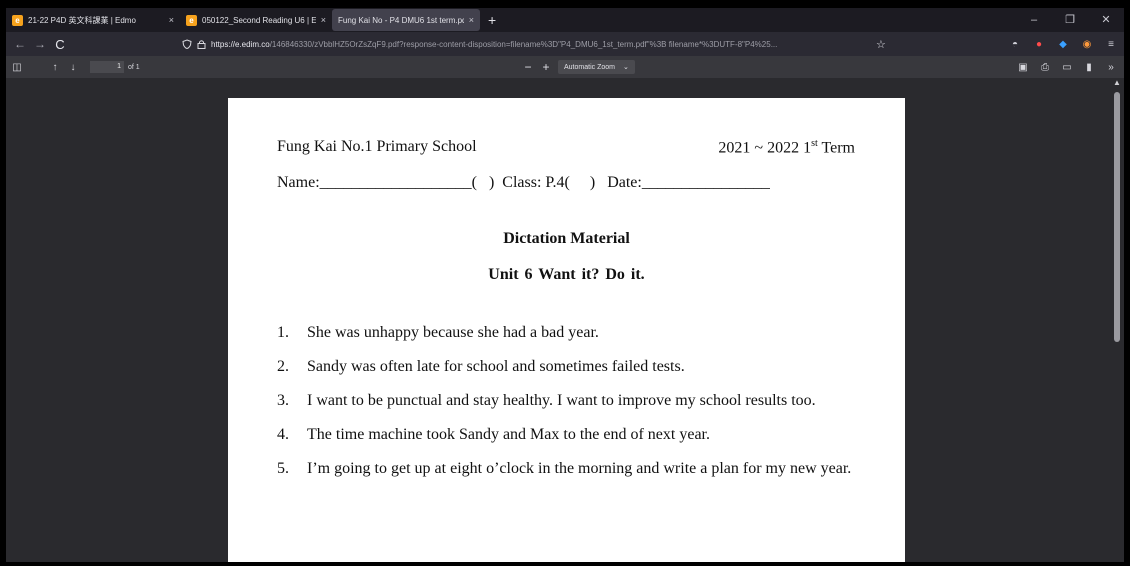  What do you see at coordinates (1089, 67) in the screenshot?
I see `bookmark-icon: ▮` at bounding box center [1089, 67].